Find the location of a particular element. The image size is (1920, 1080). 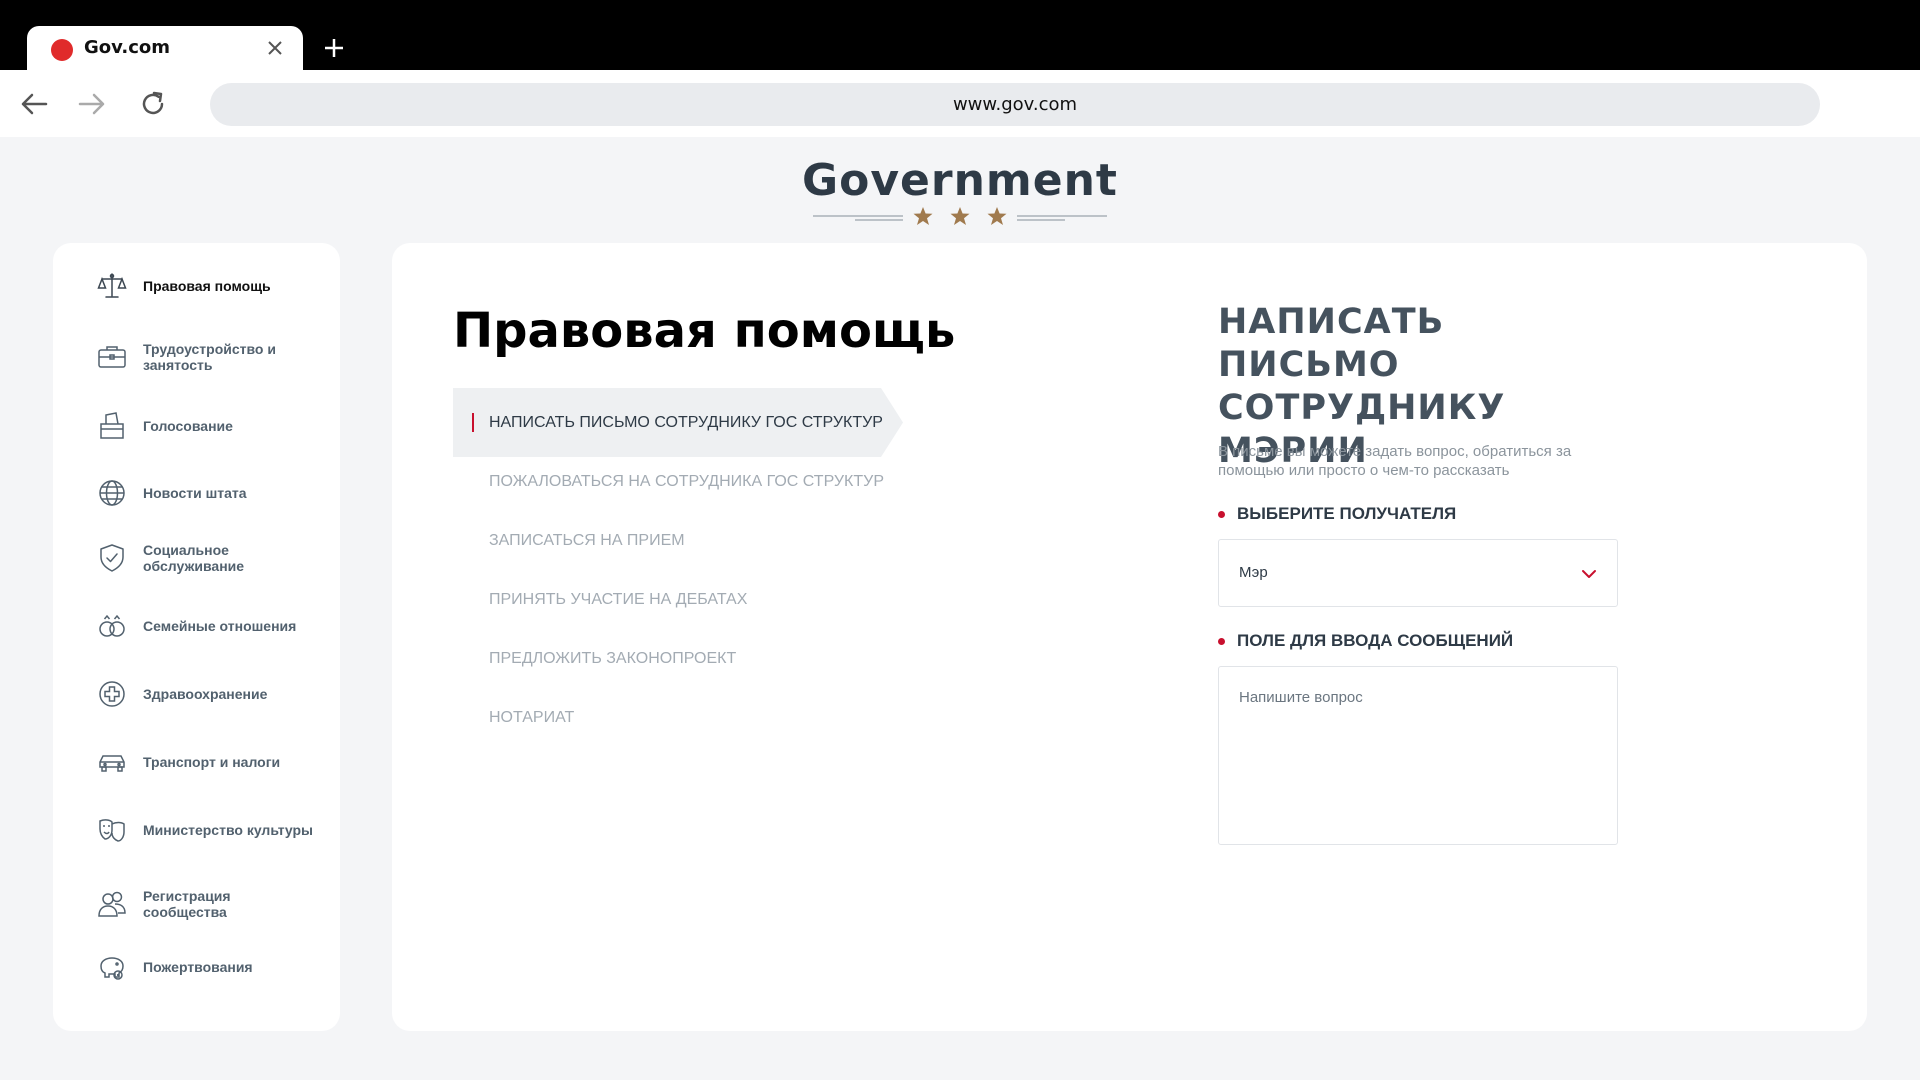

recipient-select: Мэр is located at coordinates (1418, 573).